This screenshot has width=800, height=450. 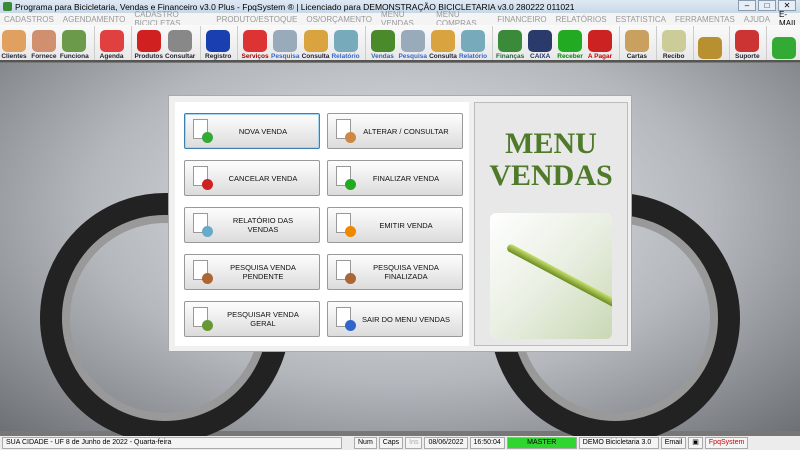 I want to click on status-email: Email, so click(x=673, y=443).